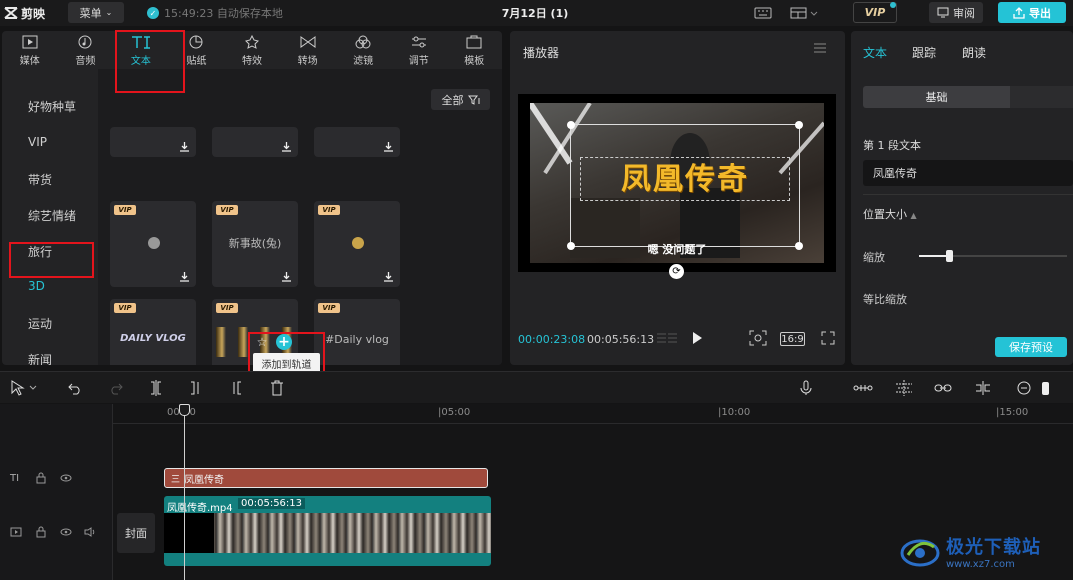 The image size is (1073, 580). Describe the element at coordinates (804, 13) in the screenshot. I see `layout-icon` at that location.